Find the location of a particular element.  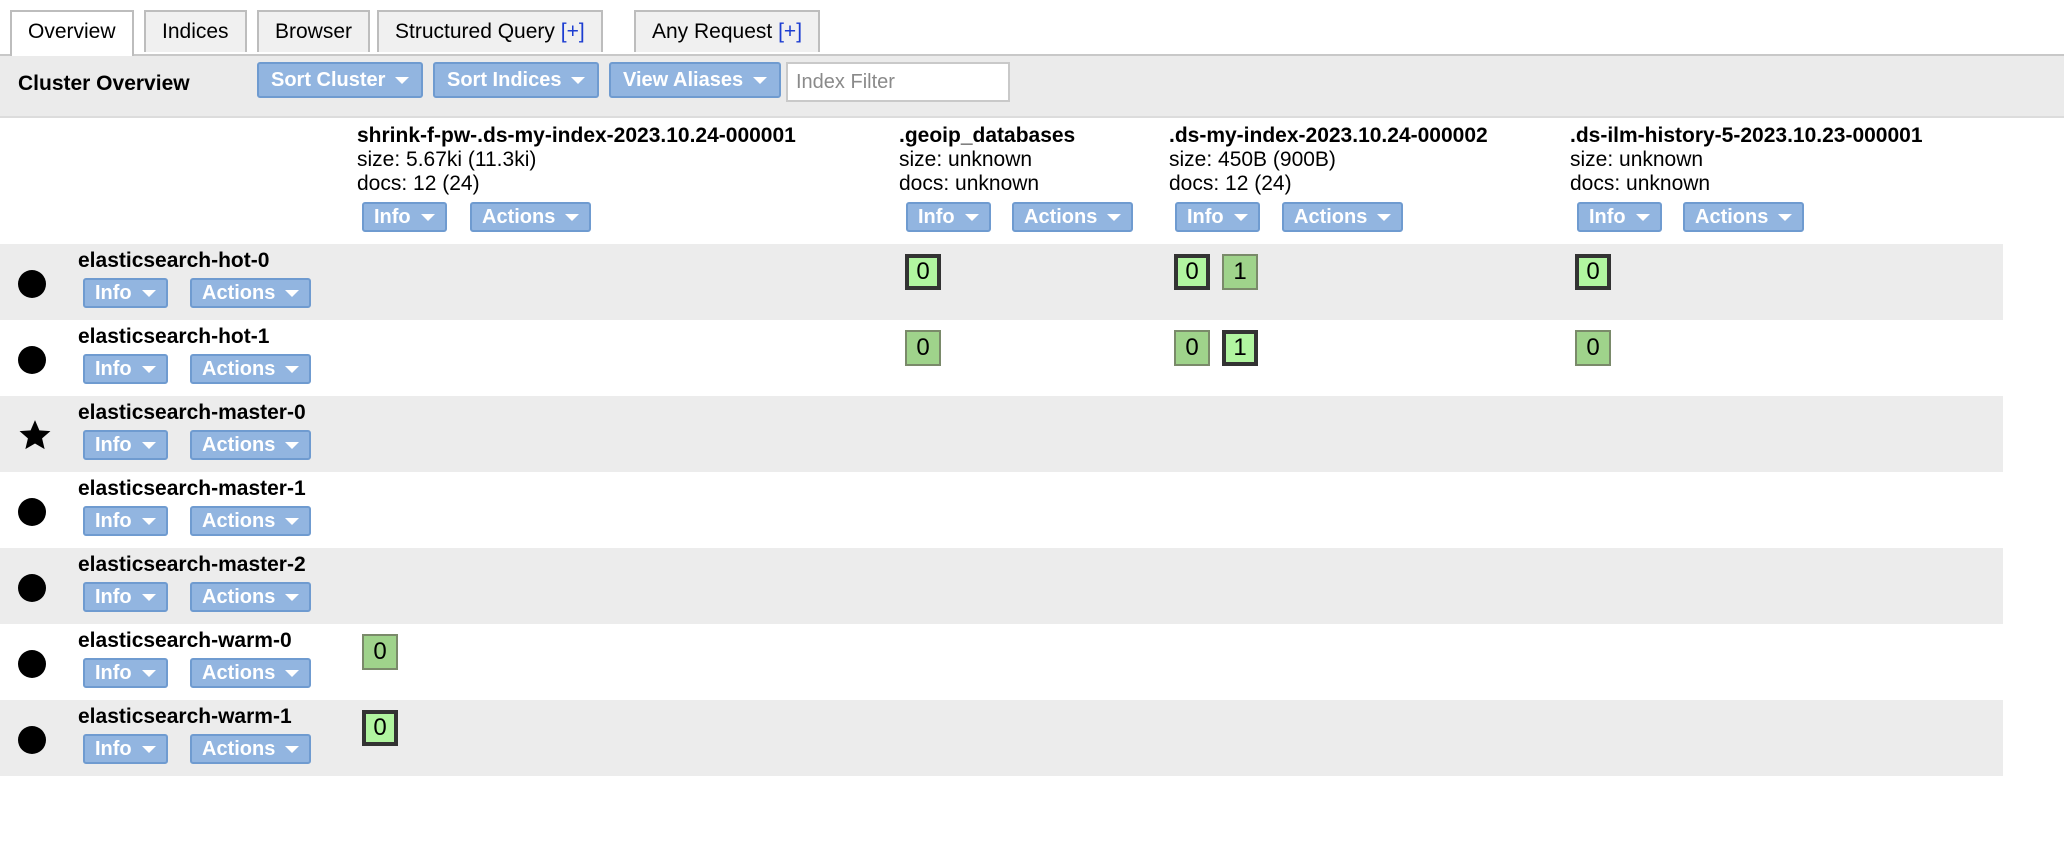

tab-label: Overview is located at coordinates (72, 31).